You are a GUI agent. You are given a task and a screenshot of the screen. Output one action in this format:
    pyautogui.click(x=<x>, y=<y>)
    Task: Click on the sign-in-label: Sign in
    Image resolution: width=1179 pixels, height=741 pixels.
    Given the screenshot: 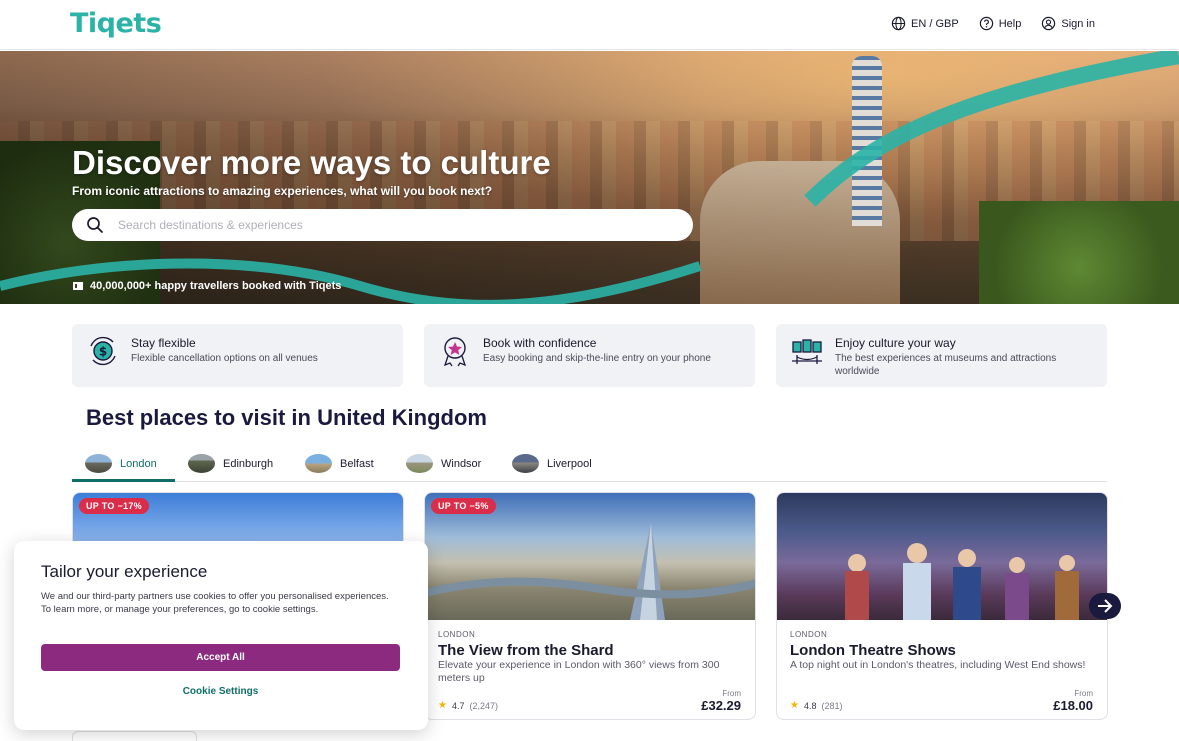 What is the action you would take?
    pyautogui.click(x=1078, y=23)
    